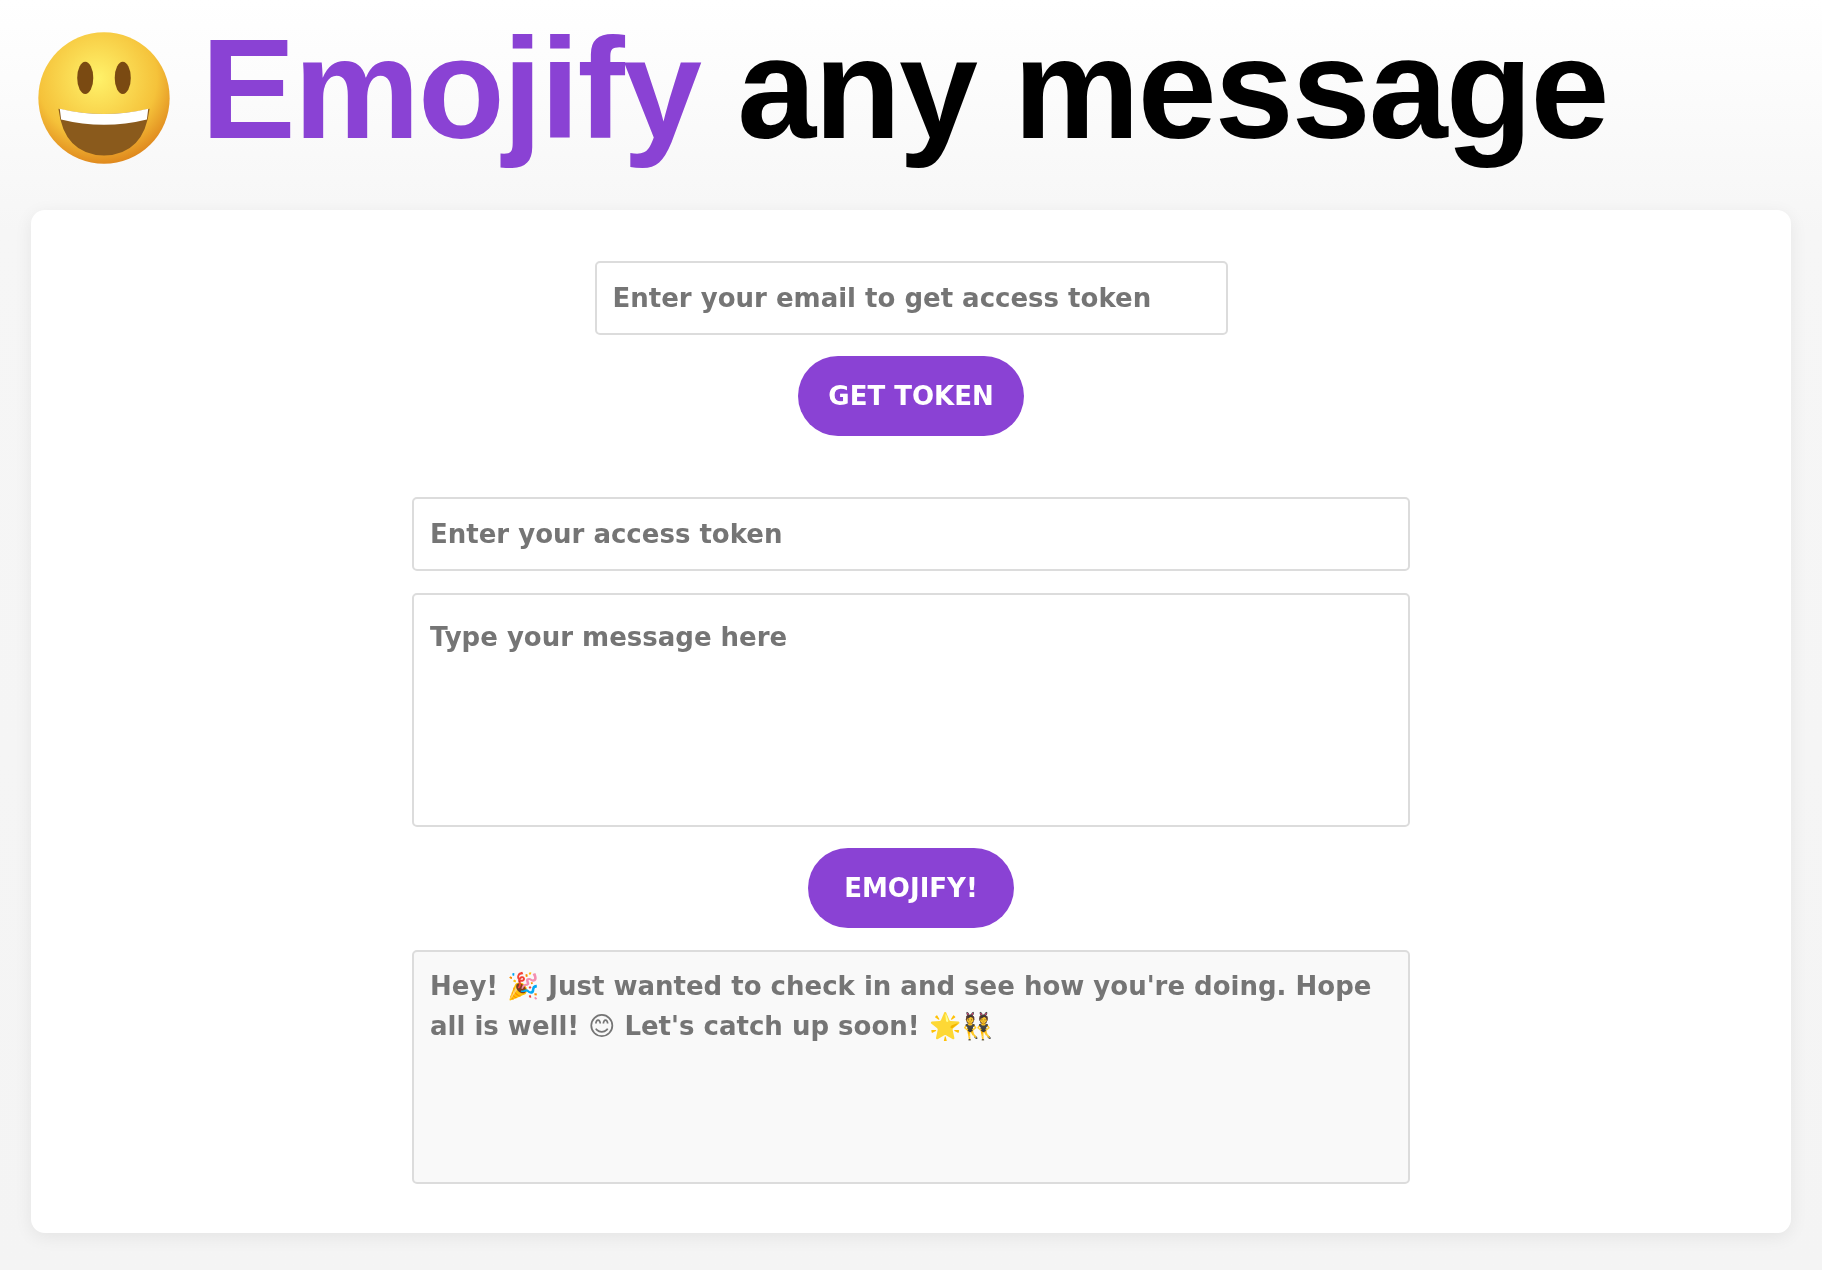 The width and height of the screenshot is (1822, 1270). Describe the element at coordinates (911, 710) in the screenshot. I see `message-field: Type your message here` at that location.